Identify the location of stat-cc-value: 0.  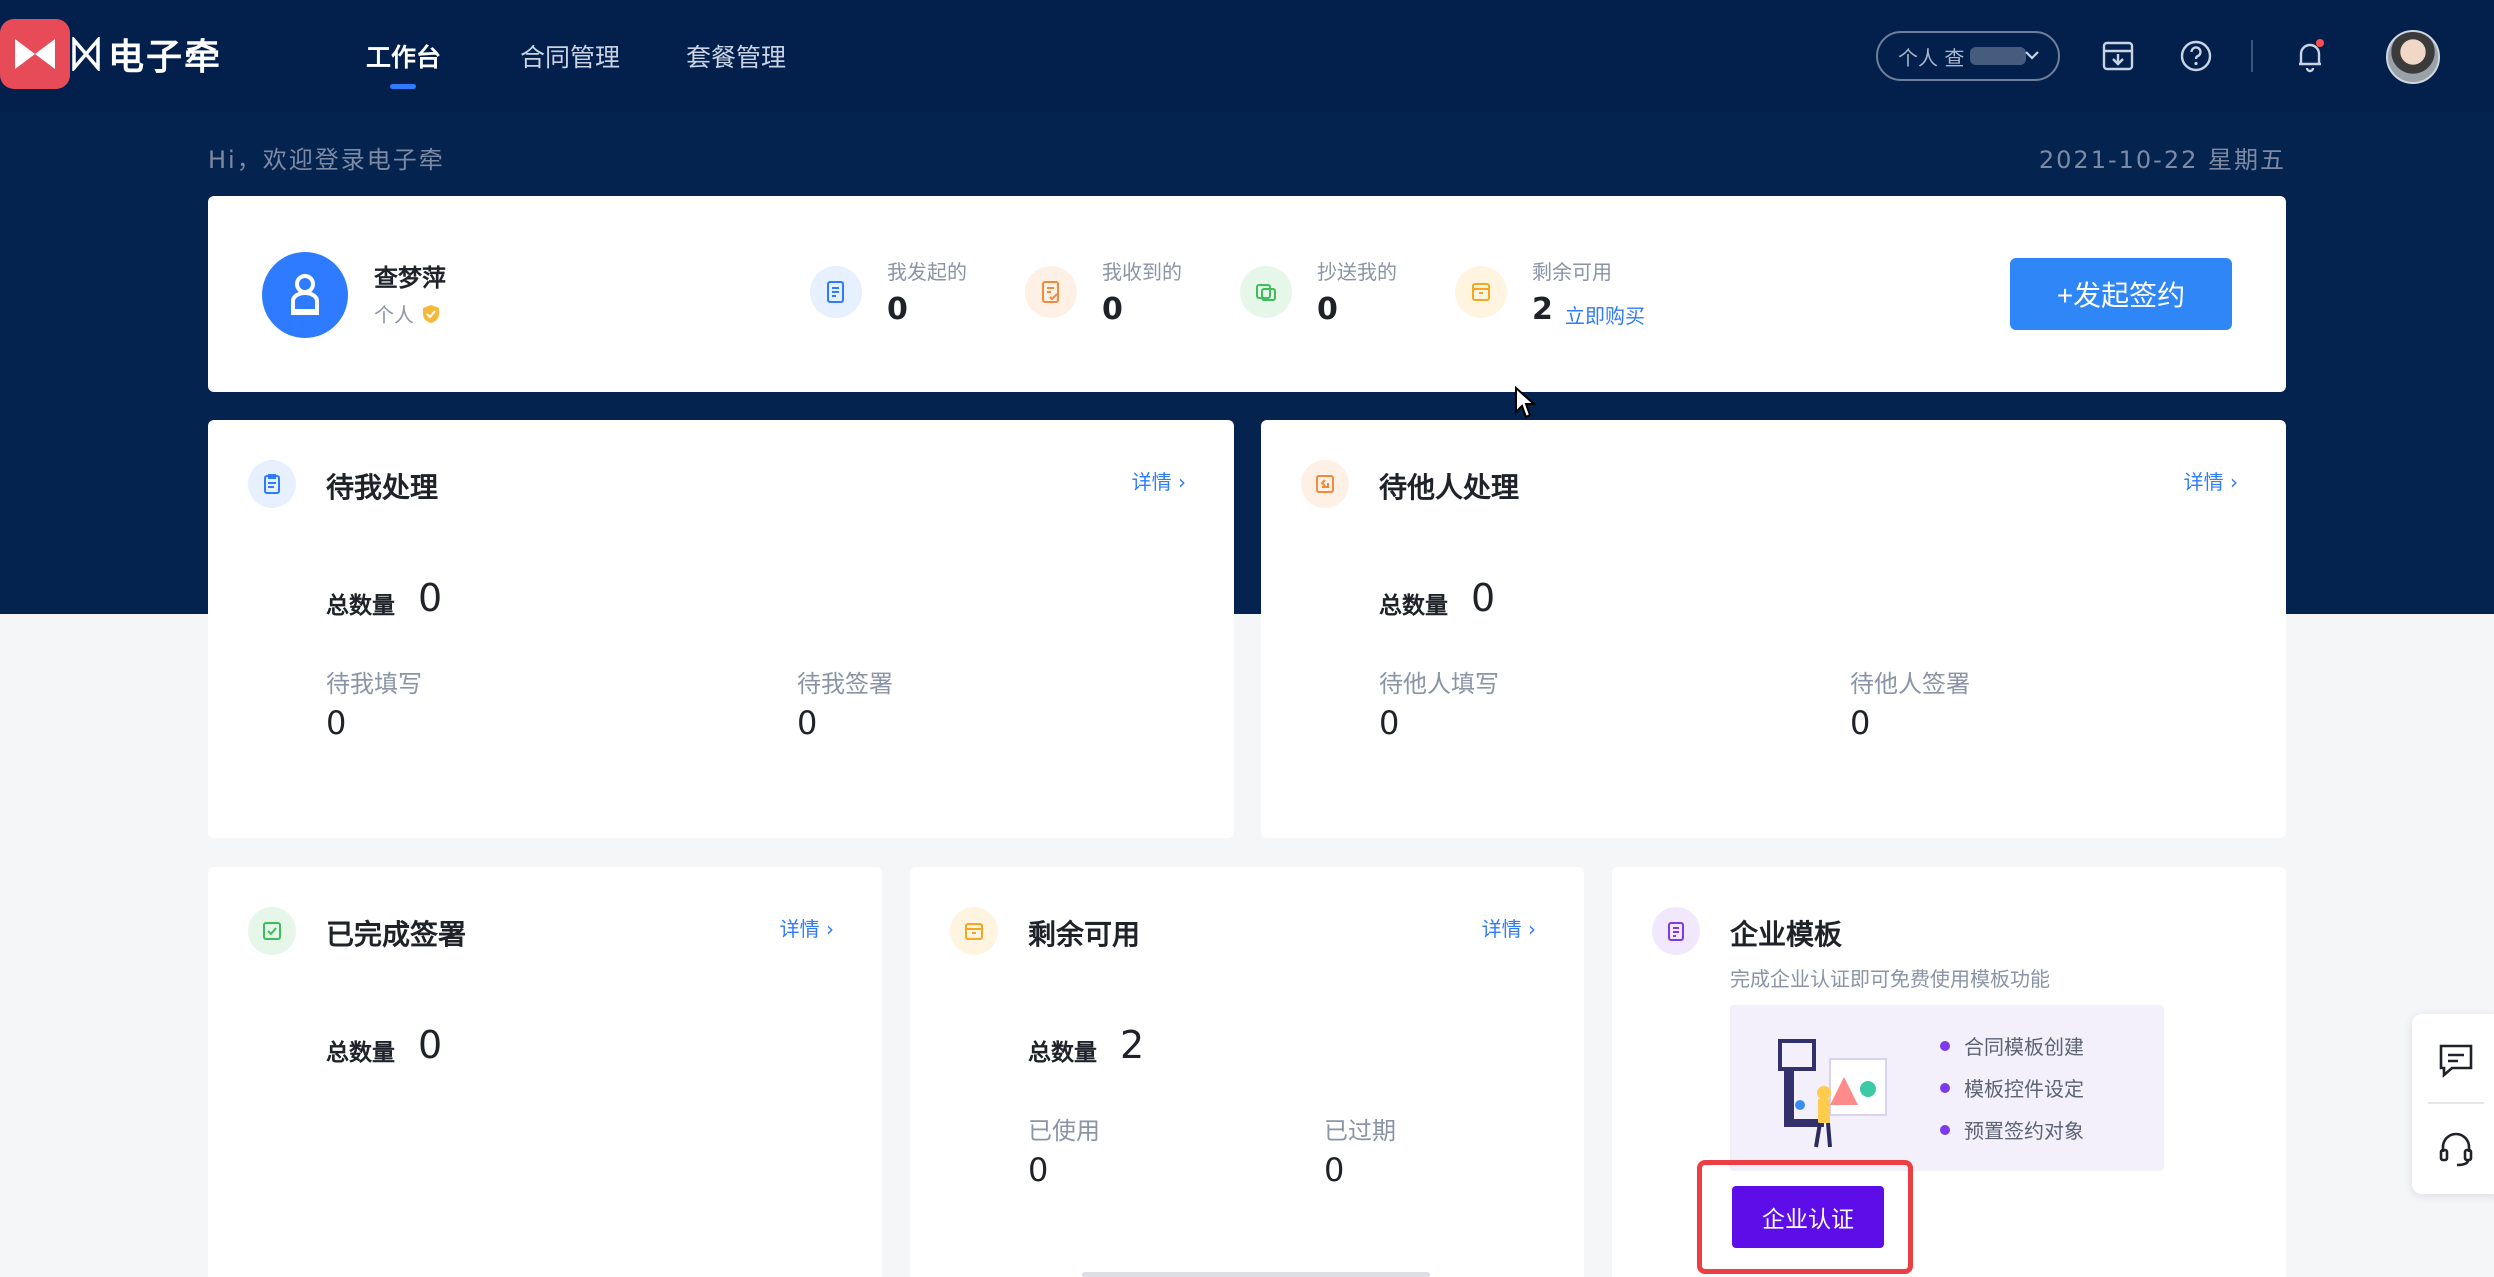
(1327, 309).